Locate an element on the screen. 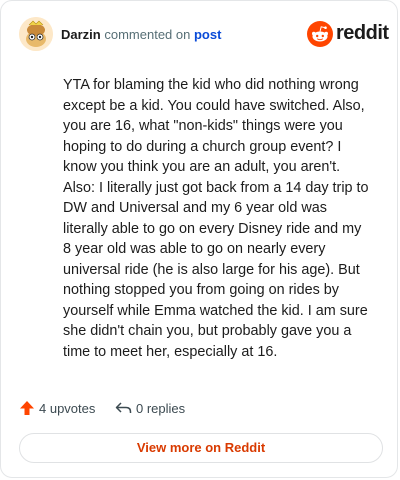 The height and width of the screenshot is (480, 400). comment-header: Darzin commented on post reddit is located at coordinates (204, 35).